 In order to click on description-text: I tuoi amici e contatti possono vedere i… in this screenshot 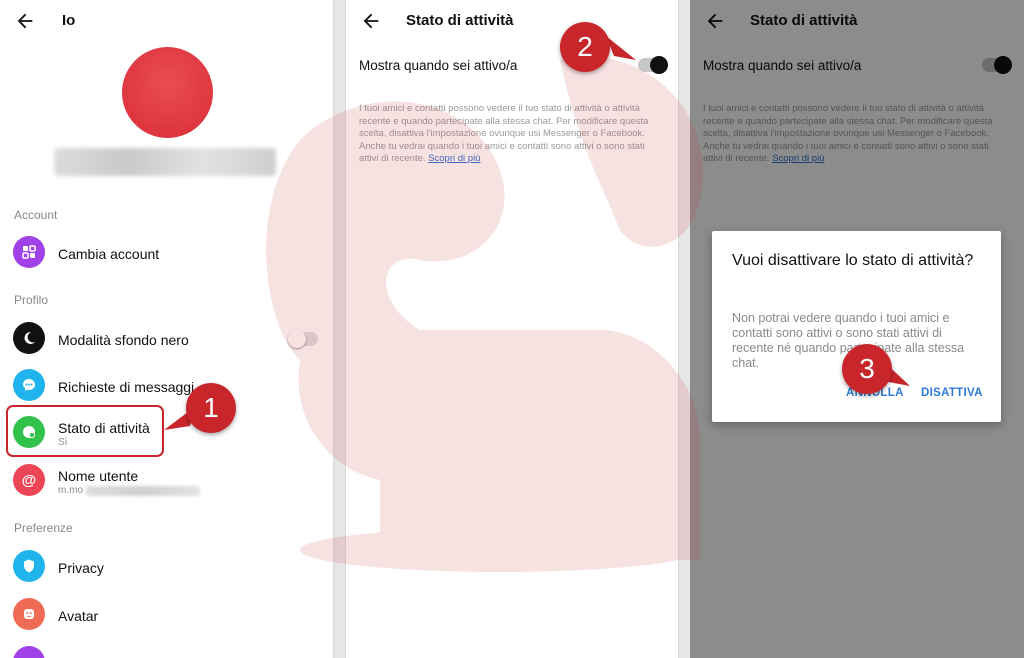, I will do `click(507, 134)`.